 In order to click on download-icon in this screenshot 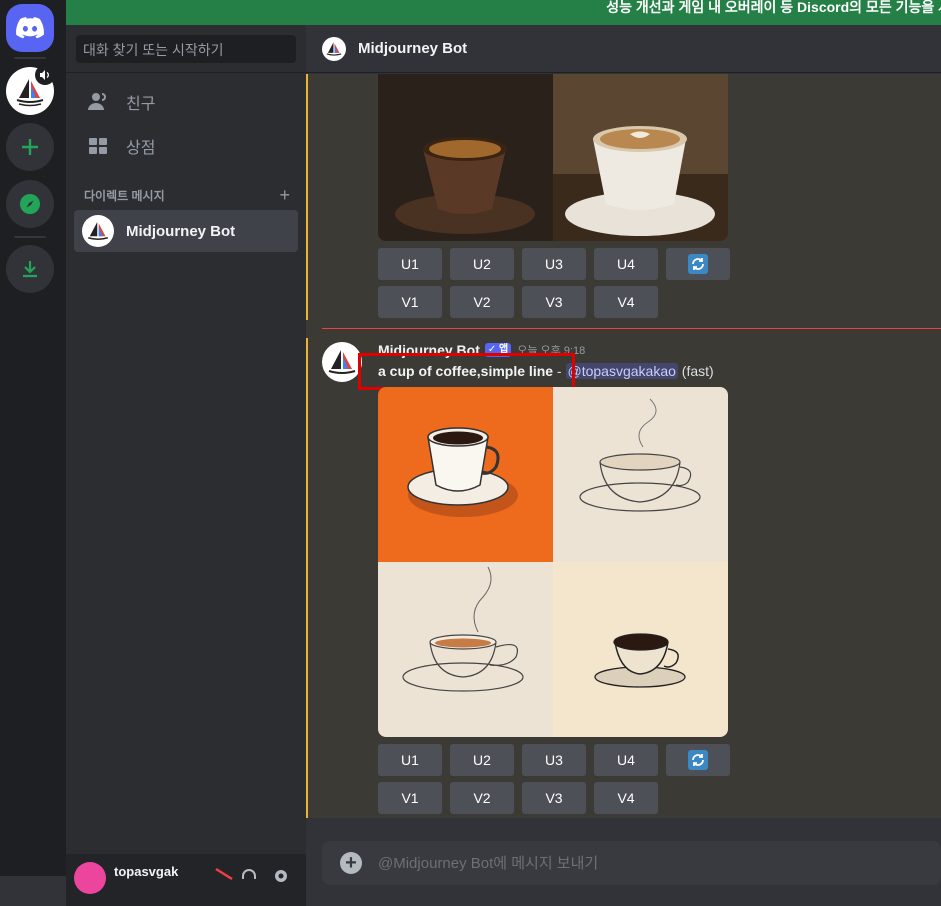, I will do `click(30, 269)`.